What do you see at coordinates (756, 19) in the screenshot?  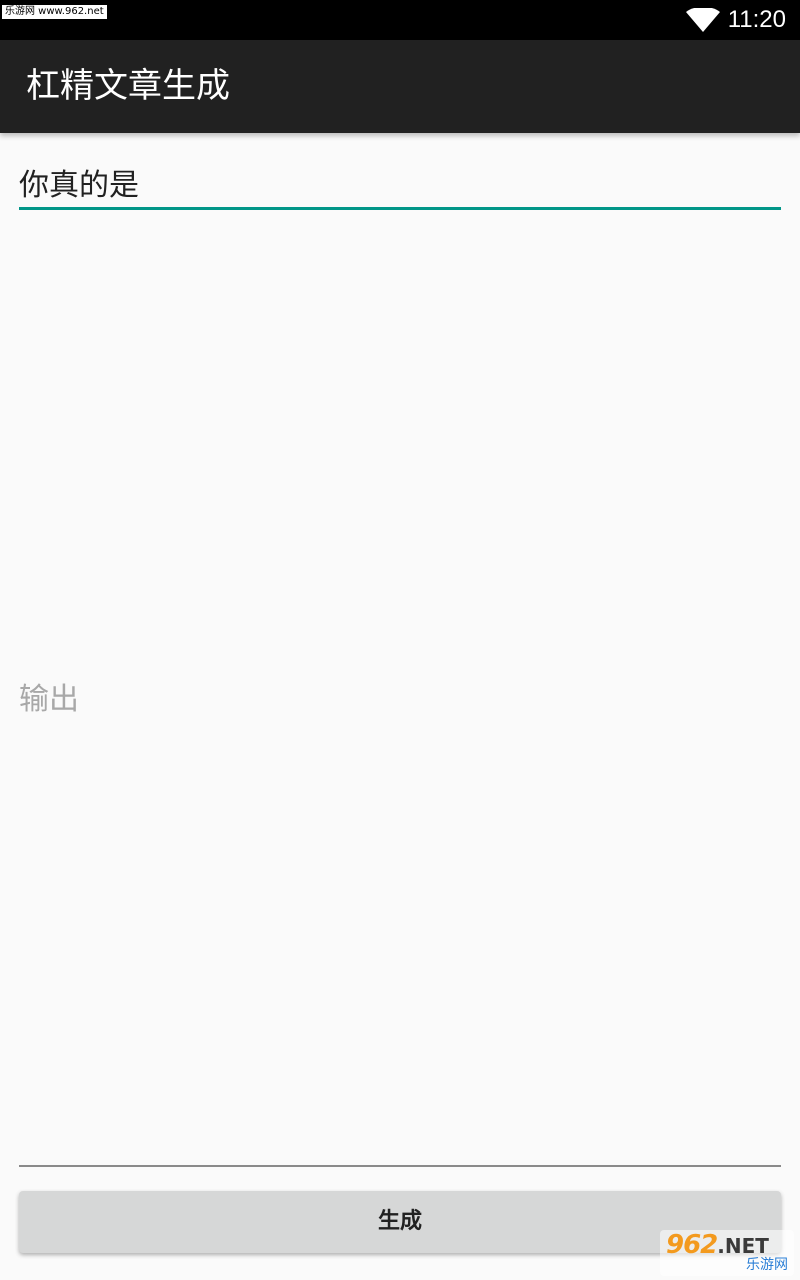 I see `status-time: 11:20` at bounding box center [756, 19].